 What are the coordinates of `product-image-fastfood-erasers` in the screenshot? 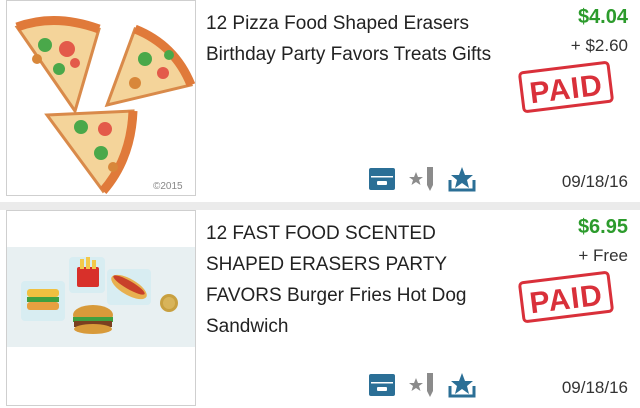 It's located at (101, 308).